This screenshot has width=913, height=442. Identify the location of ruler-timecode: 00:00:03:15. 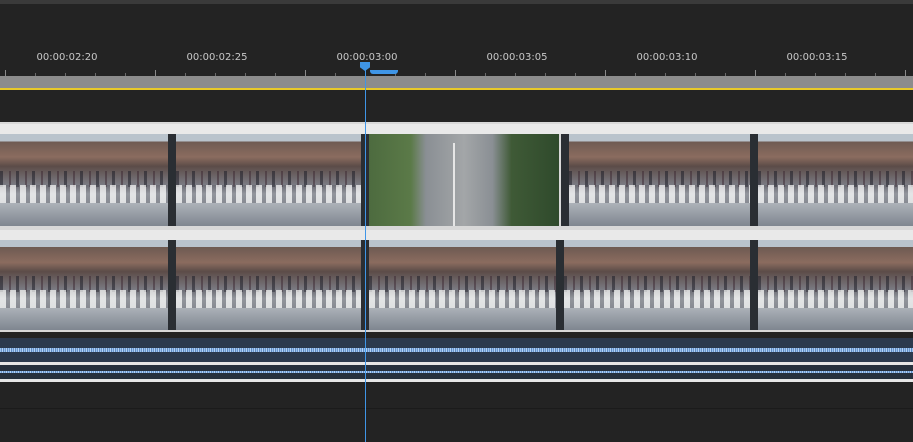
(817, 57).